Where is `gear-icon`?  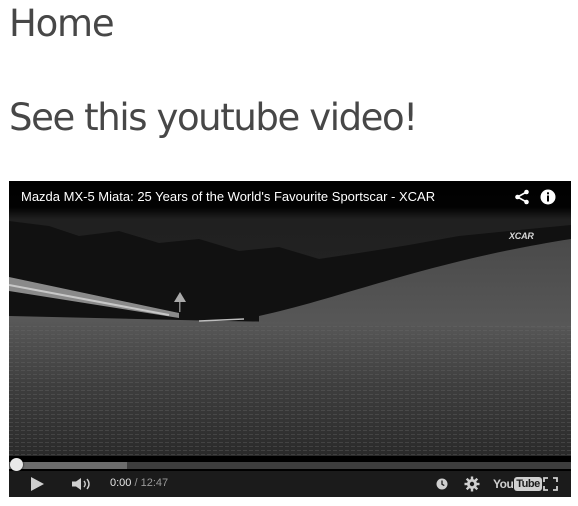 gear-icon is located at coordinates (472, 484).